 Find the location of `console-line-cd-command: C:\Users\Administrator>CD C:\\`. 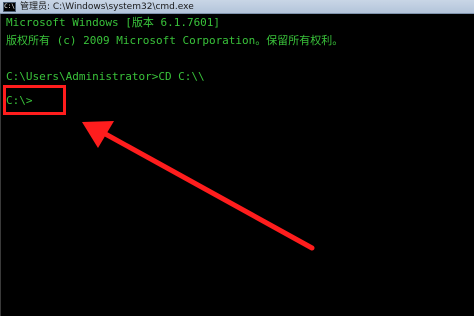

console-line-cd-command: C:\Users\Administrator>CD C:\\ is located at coordinates (105, 76).